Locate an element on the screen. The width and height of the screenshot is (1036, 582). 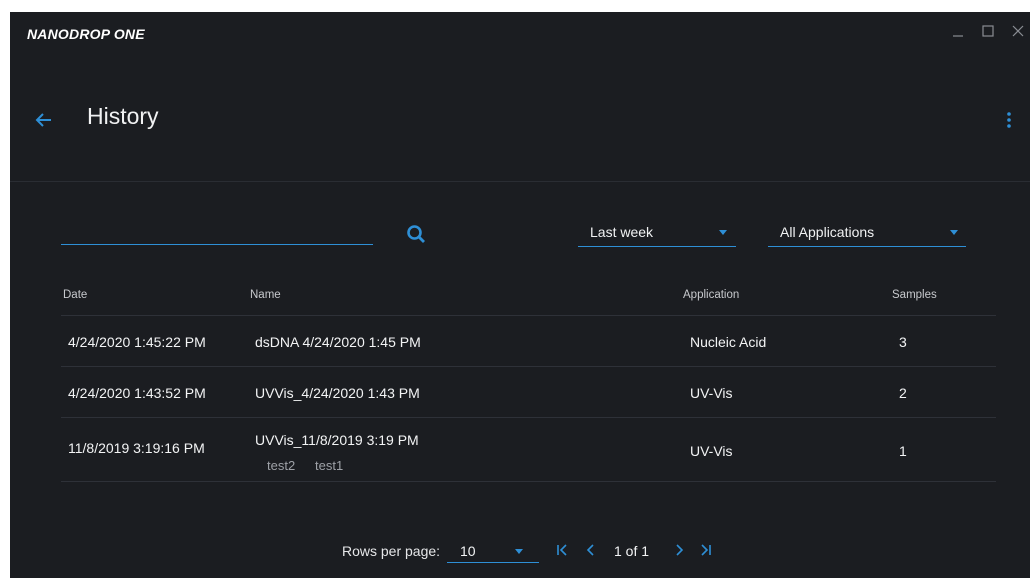
row-name: UVVis_4/24/2020 1:43 PM is located at coordinates (337, 393).